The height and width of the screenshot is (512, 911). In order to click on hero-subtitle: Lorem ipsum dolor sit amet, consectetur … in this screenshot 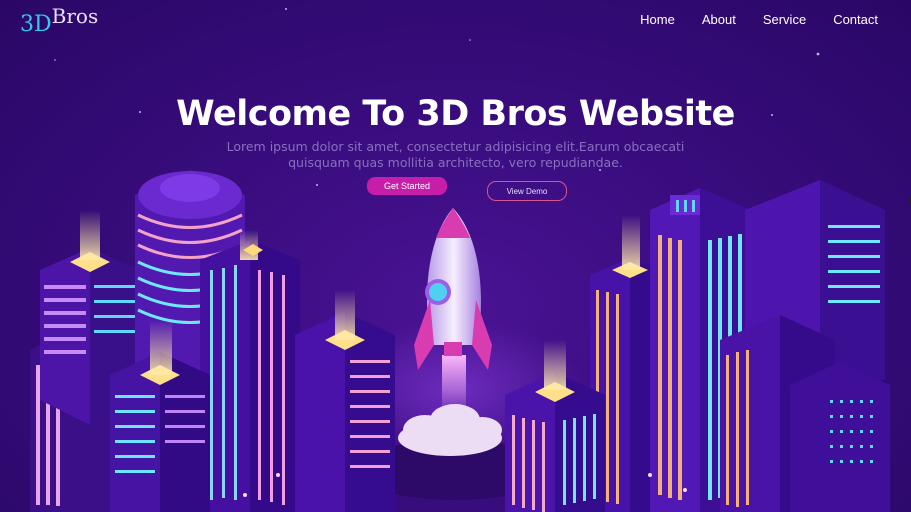, I will do `click(455, 154)`.